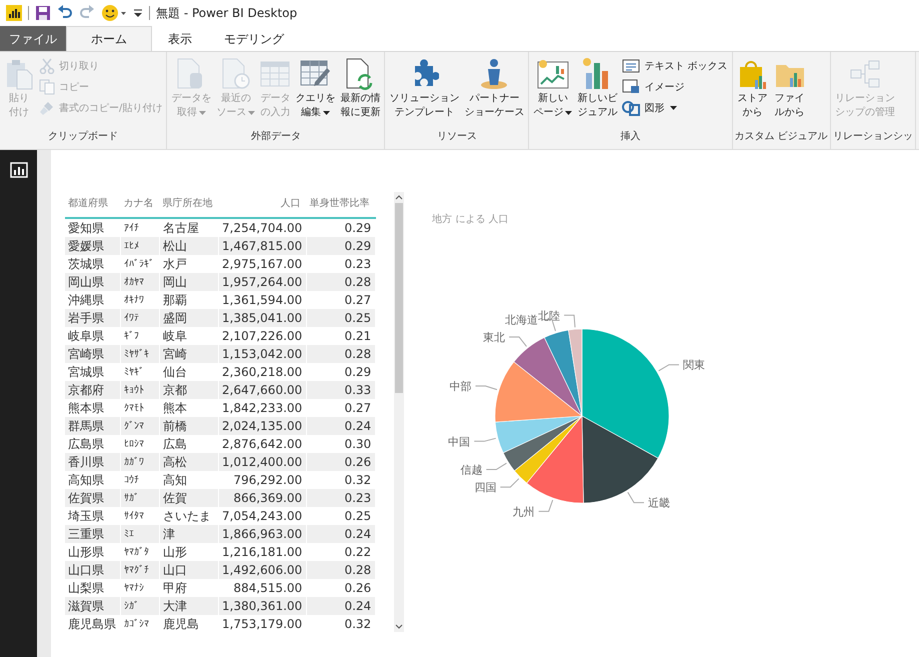 The height and width of the screenshot is (657, 919). I want to click on pie-label: 北海道, so click(521, 320).